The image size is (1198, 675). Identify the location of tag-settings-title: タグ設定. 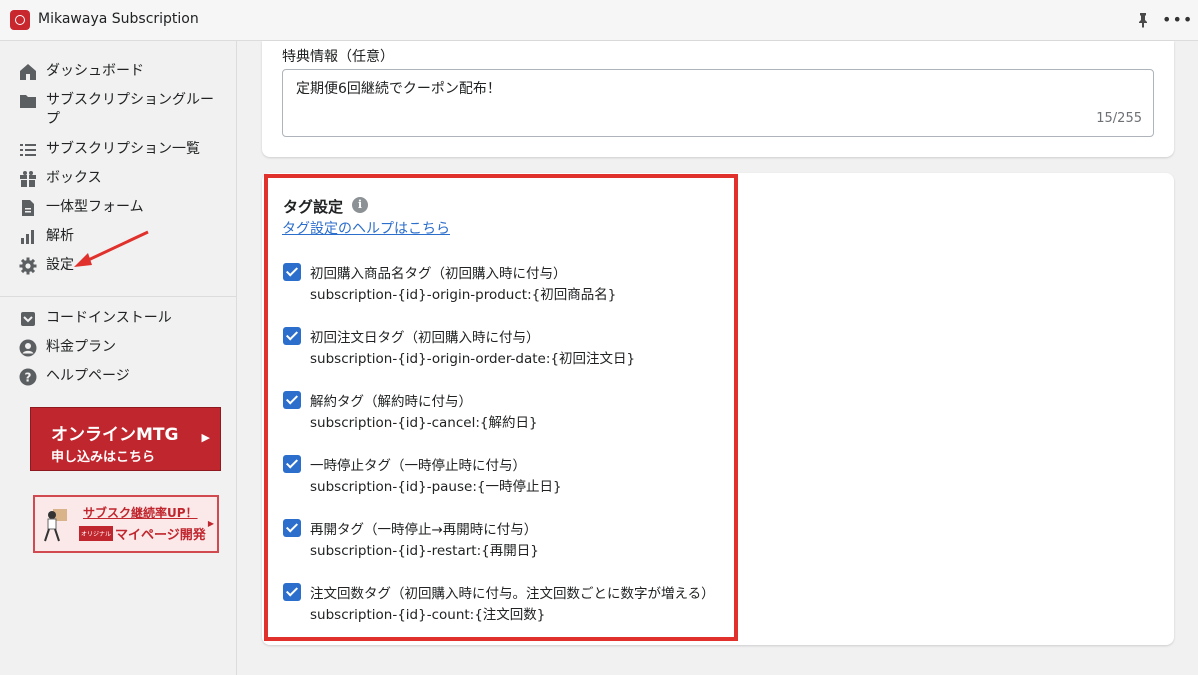
(313, 207).